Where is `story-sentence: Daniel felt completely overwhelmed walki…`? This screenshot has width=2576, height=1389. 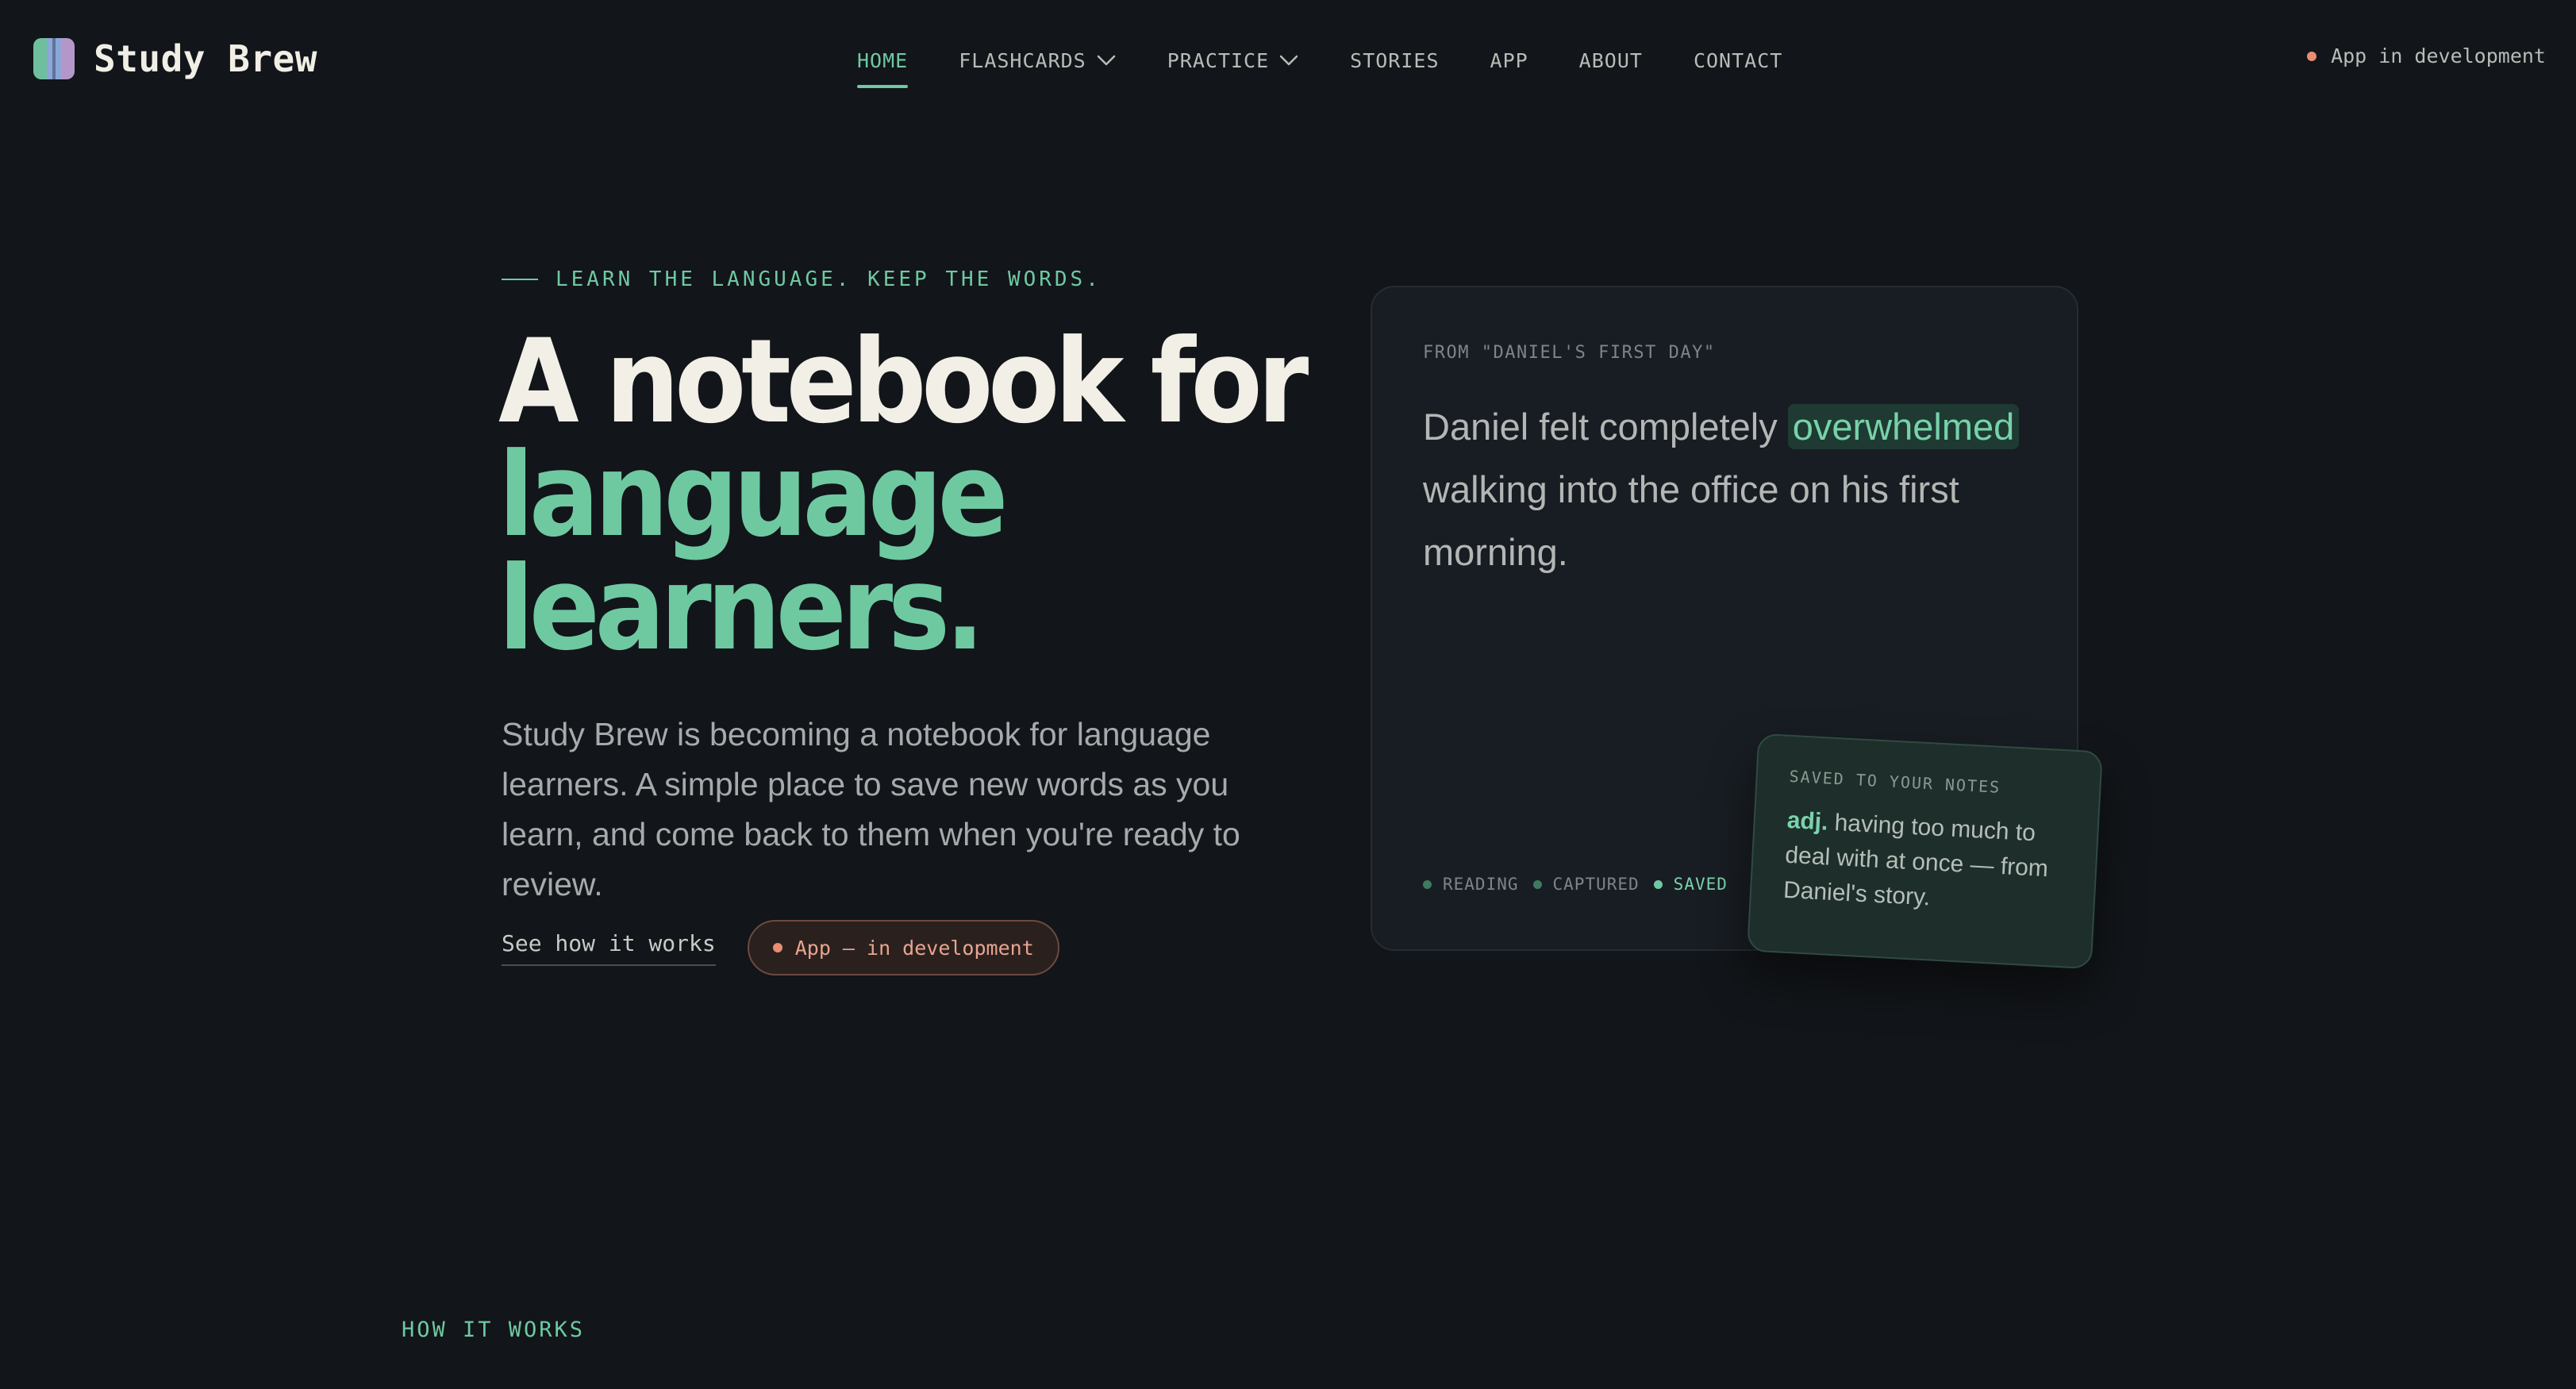 story-sentence: Daniel felt completely overwhelmed walki… is located at coordinates (1740, 489).